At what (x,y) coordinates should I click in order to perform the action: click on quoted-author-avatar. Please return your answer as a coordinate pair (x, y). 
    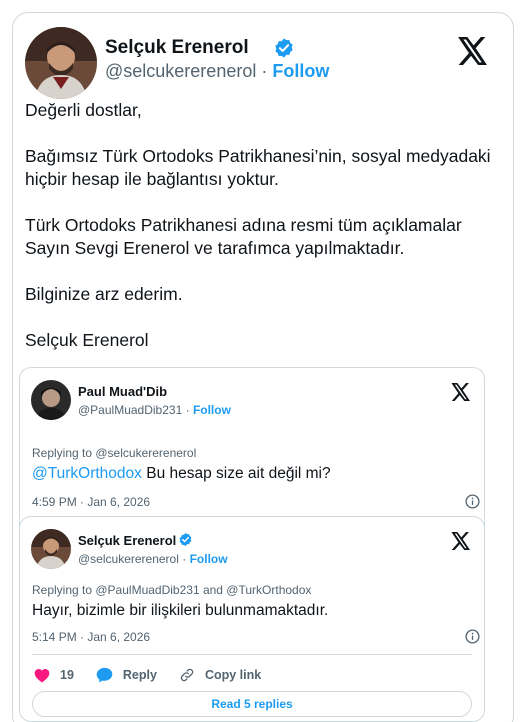
    Looking at the image, I should click on (51, 400).